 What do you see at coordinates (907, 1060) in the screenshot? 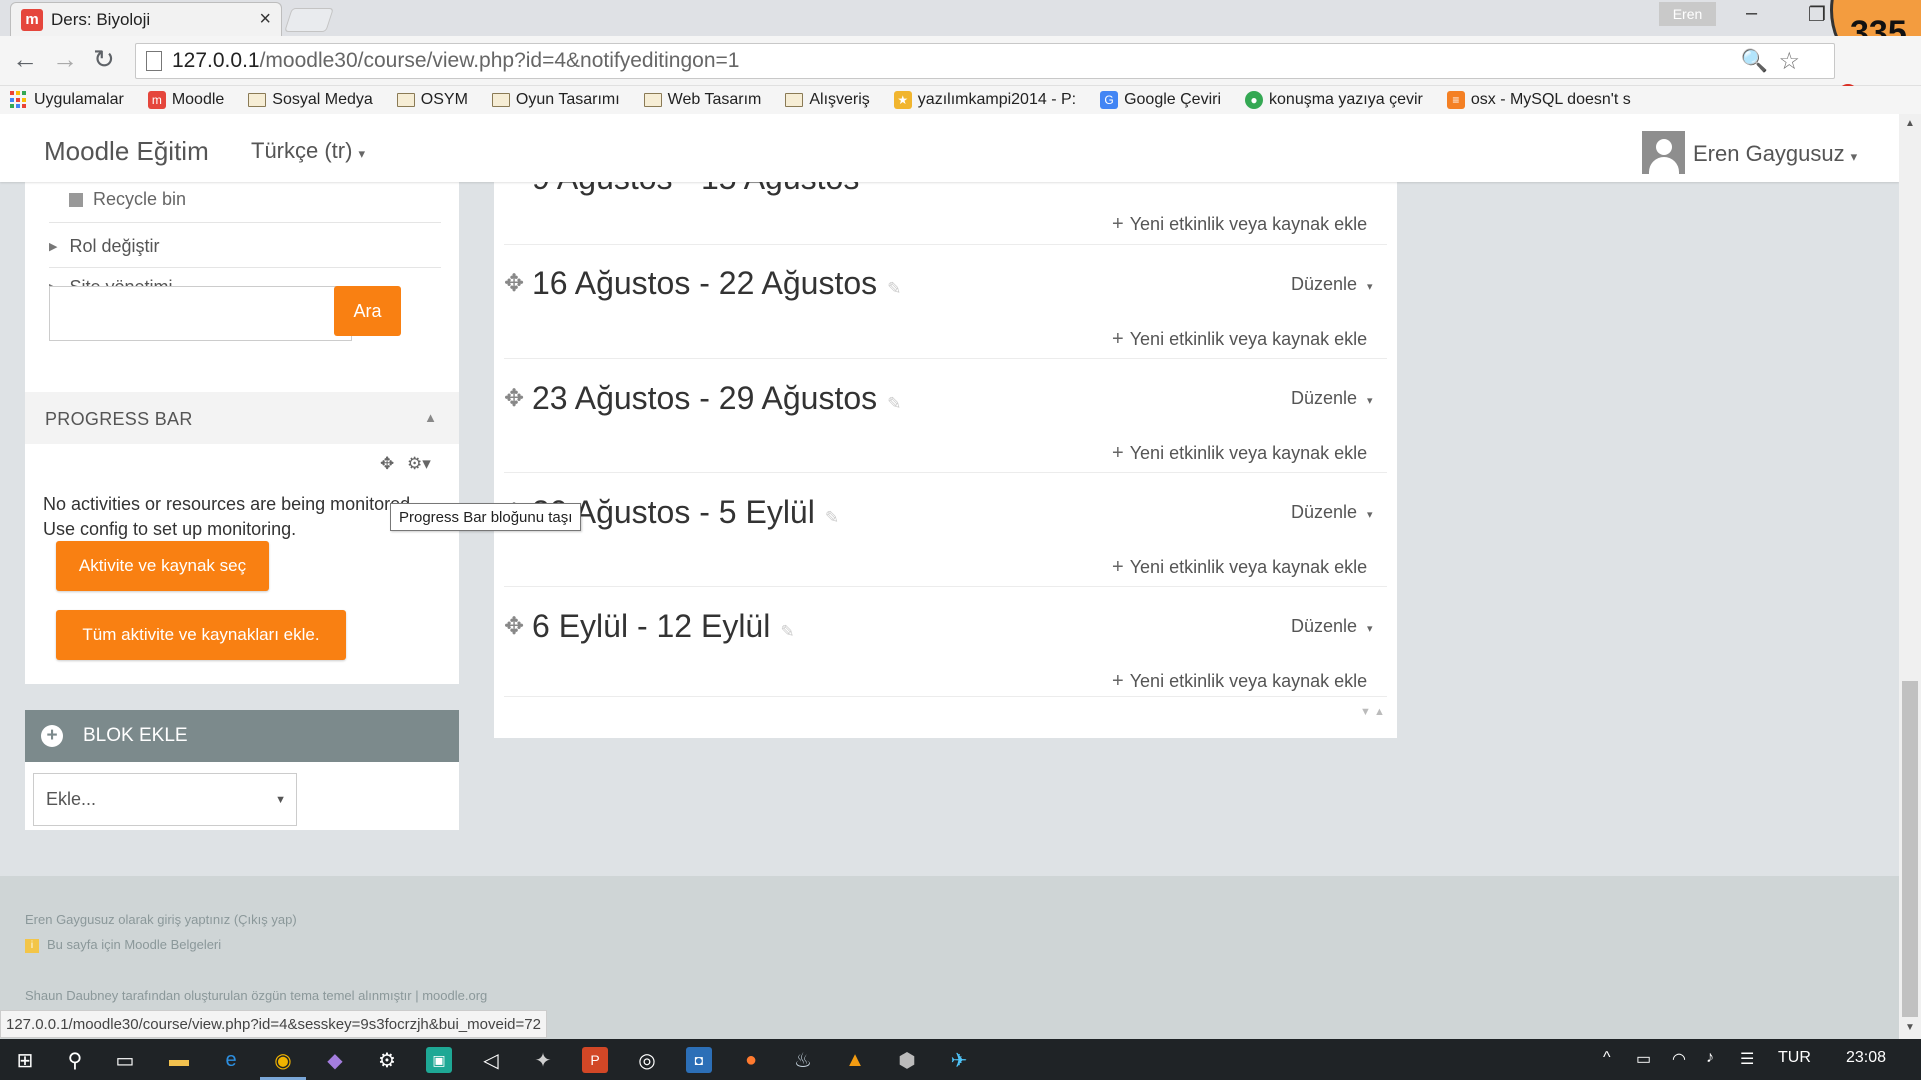
I see `app-icon: ⬢` at bounding box center [907, 1060].